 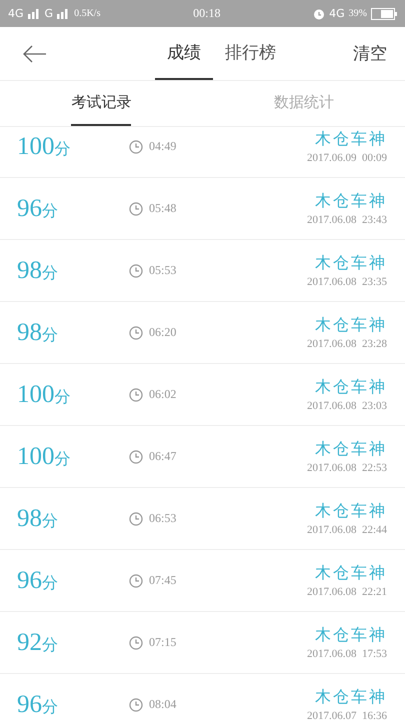 What do you see at coordinates (206, 13) in the screenshot?
I see `clock-text: 00:18` at bounding box center [206, 13].